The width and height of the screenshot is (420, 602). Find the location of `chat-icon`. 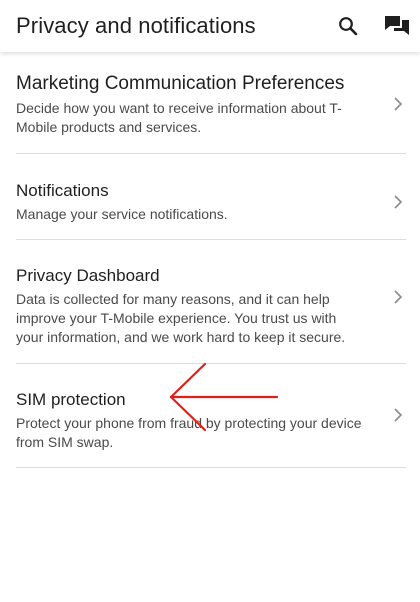

chat-icon is located at coordinates (397, 25).